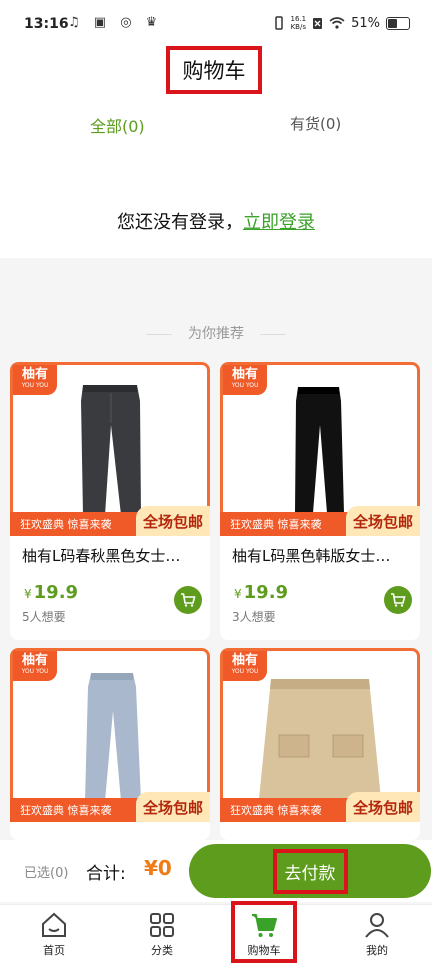  What do you see at coordinates (54, 924) in the screenshot?
I see `home-icon` at bounding box center [54, 924].